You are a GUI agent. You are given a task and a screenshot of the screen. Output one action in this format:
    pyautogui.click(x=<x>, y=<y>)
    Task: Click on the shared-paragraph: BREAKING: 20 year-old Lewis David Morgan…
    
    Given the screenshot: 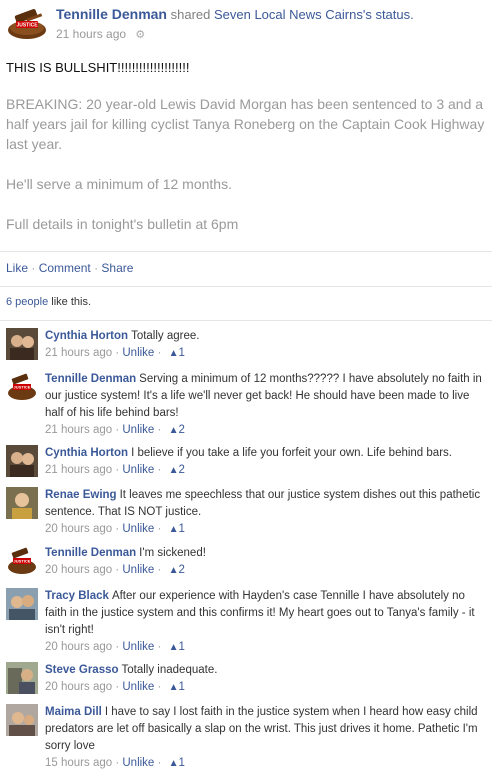 What is the action you would take?
    pyautogui.click(x=245, y=124)
    